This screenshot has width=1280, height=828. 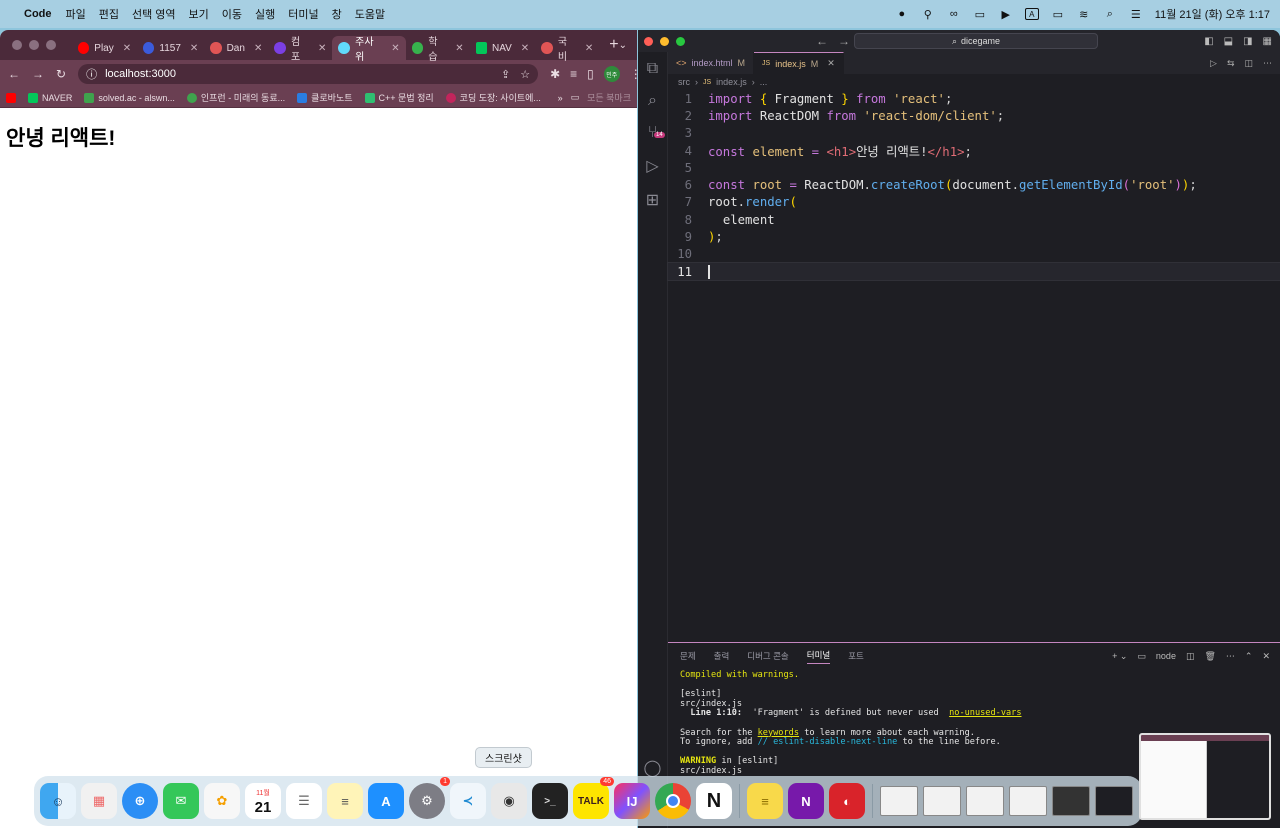 What do you see at coordinates (232, 14) in the screenshot?
I see `menu-go: 이동` at bounding box center [232, 14].